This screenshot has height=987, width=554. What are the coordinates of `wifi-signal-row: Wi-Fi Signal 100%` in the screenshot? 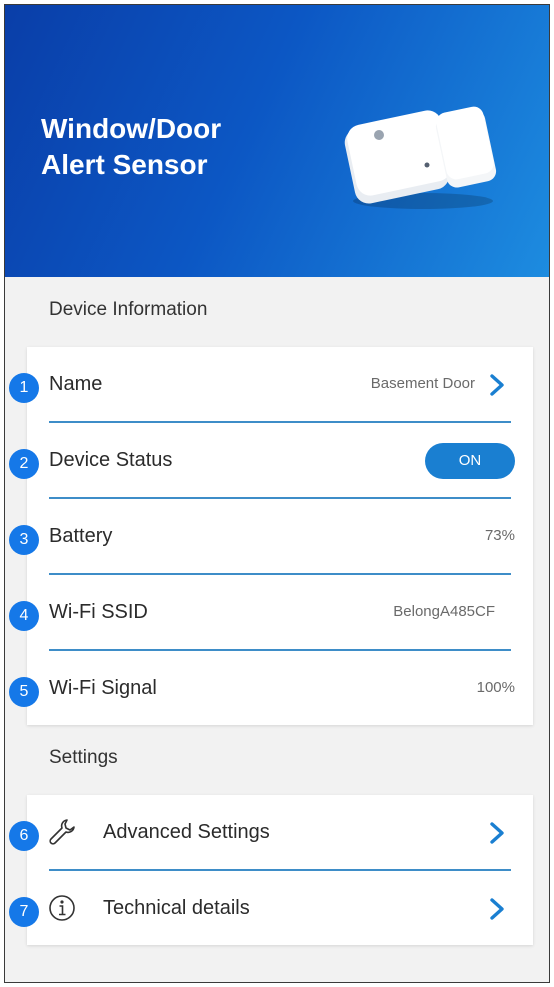 It's located at (280, 689).